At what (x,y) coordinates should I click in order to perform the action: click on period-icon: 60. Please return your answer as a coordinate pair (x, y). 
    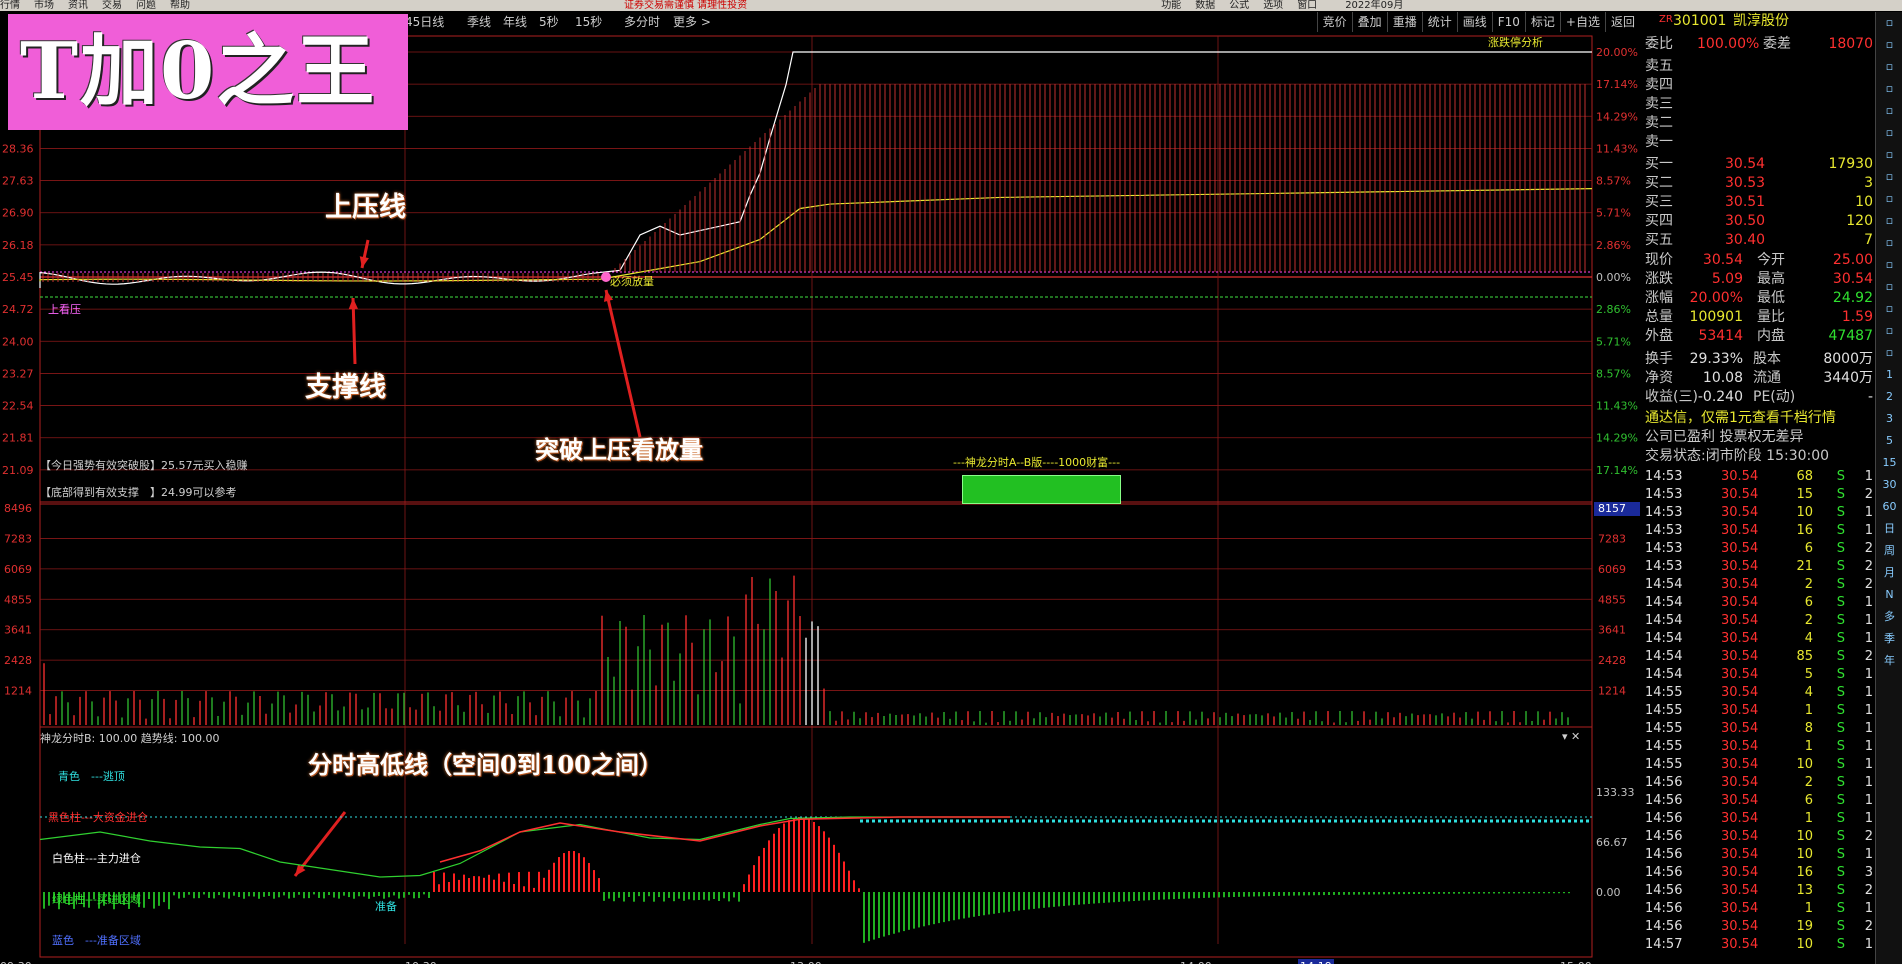
    Looking at the image, I should click on (1889, 507).